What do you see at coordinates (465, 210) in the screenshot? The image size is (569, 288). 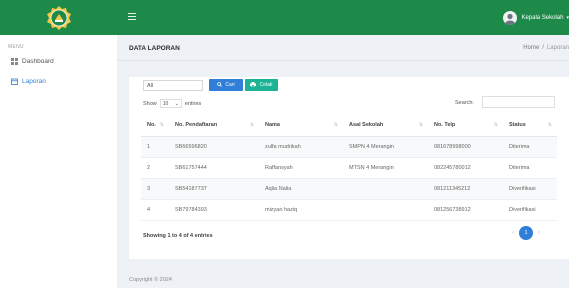 I see `cell-no-telp: 081256738912` at bounding box center [465, 210].